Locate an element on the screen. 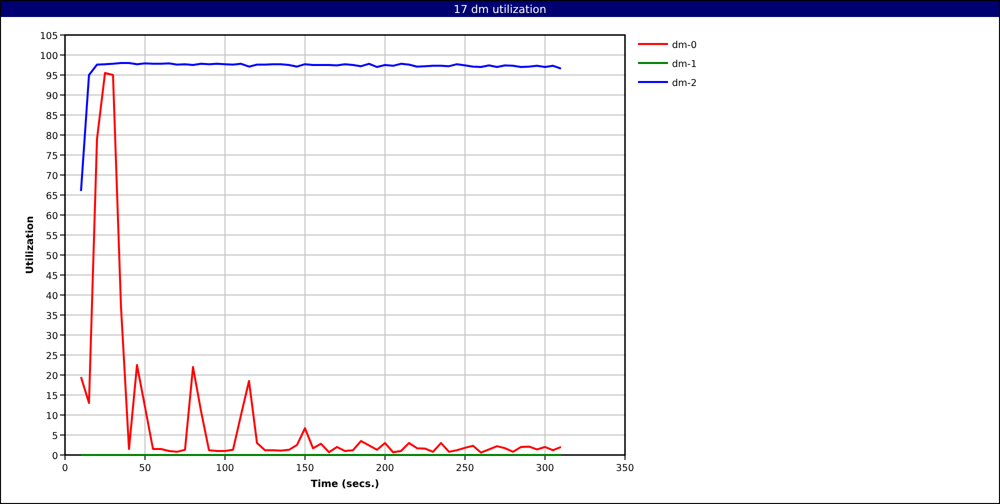 This screenshot has width=1000, height=504. y-tick-label: 15 is located at coordinates (52, 396).